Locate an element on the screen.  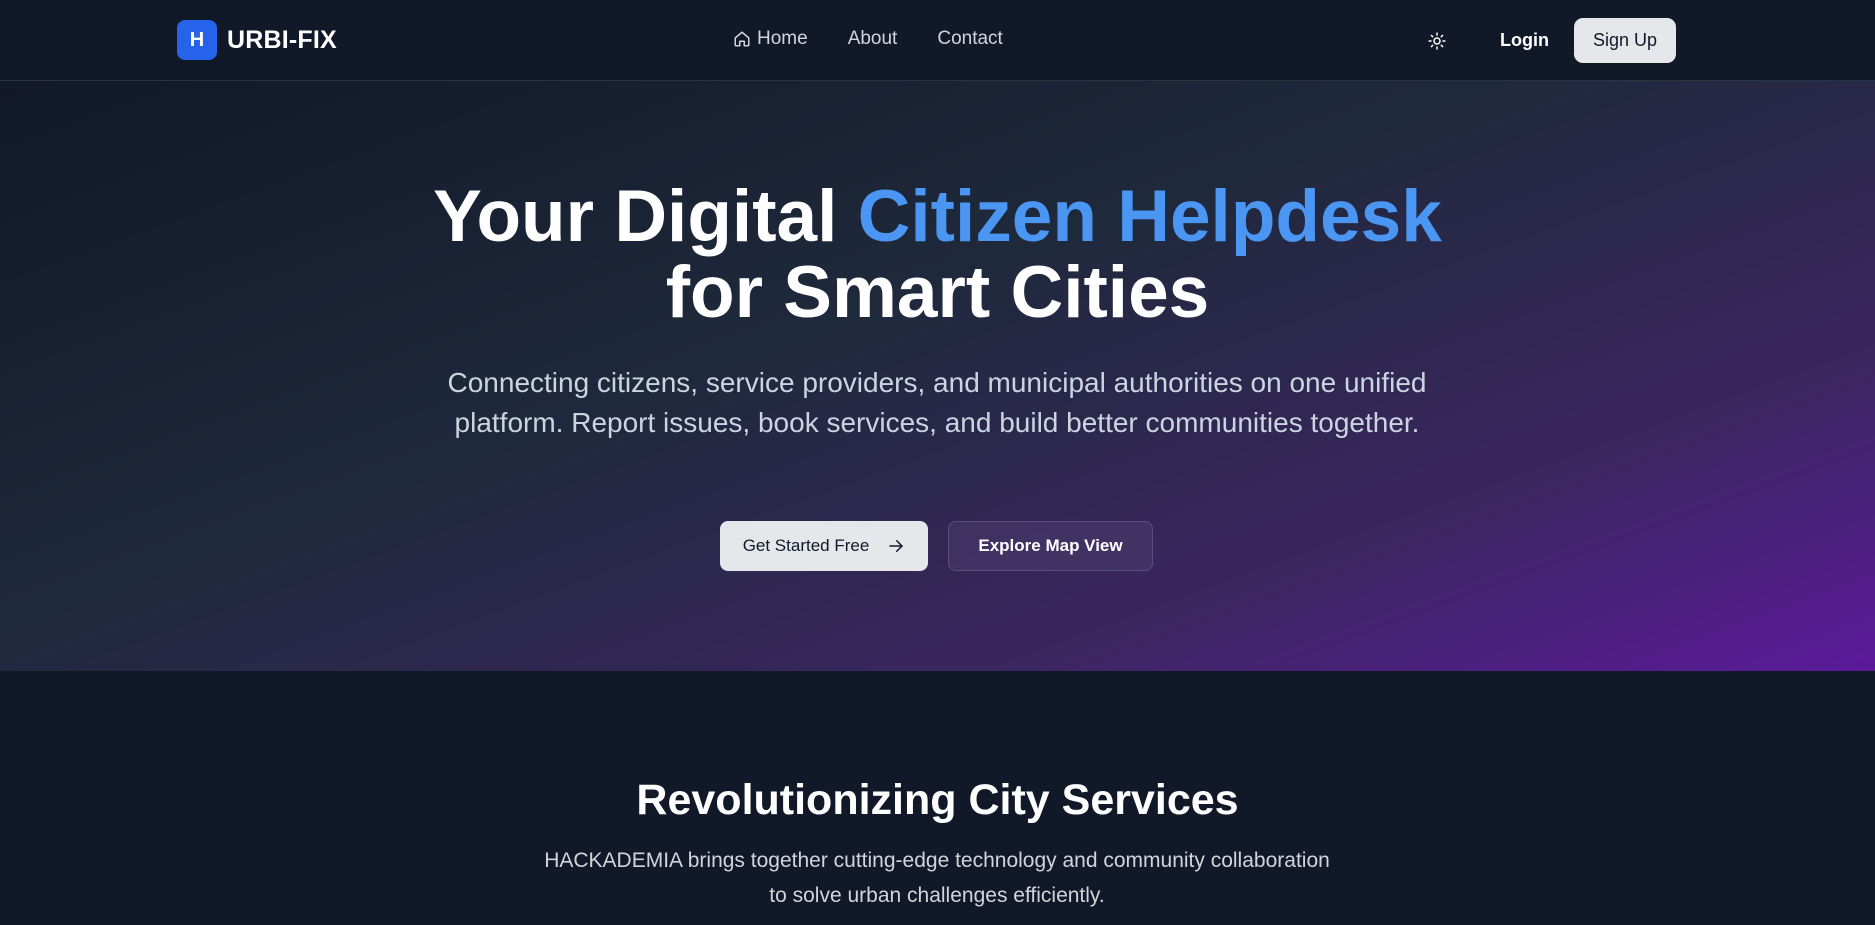
nav-link-about: About is located at coordinates (873, 39).